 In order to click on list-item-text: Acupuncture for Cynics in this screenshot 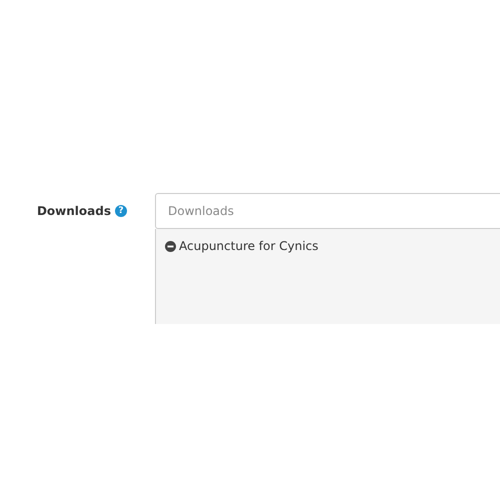, I will do `click(248, 246)`.